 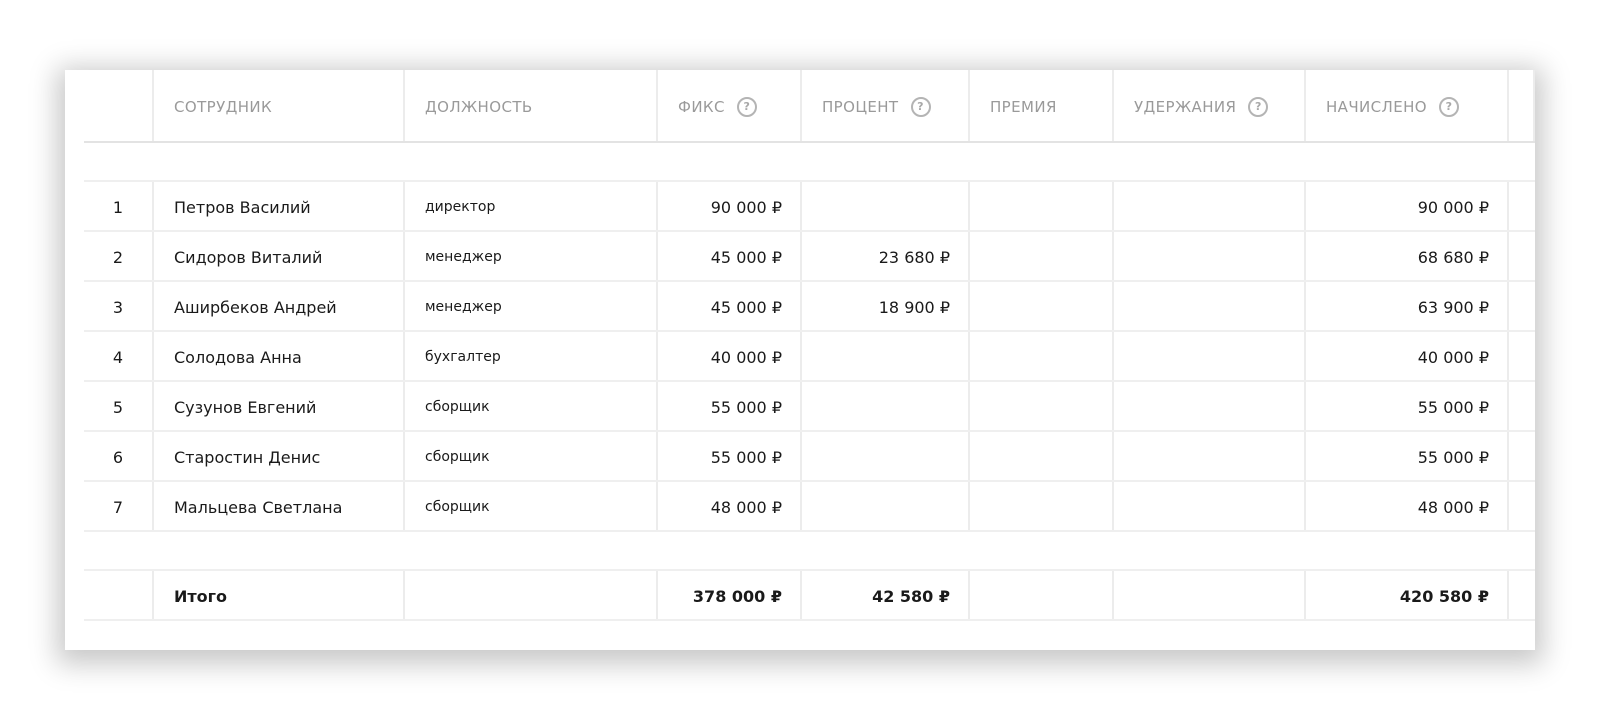 I want to click on total-label: Итого, so click(x=279, y=596).